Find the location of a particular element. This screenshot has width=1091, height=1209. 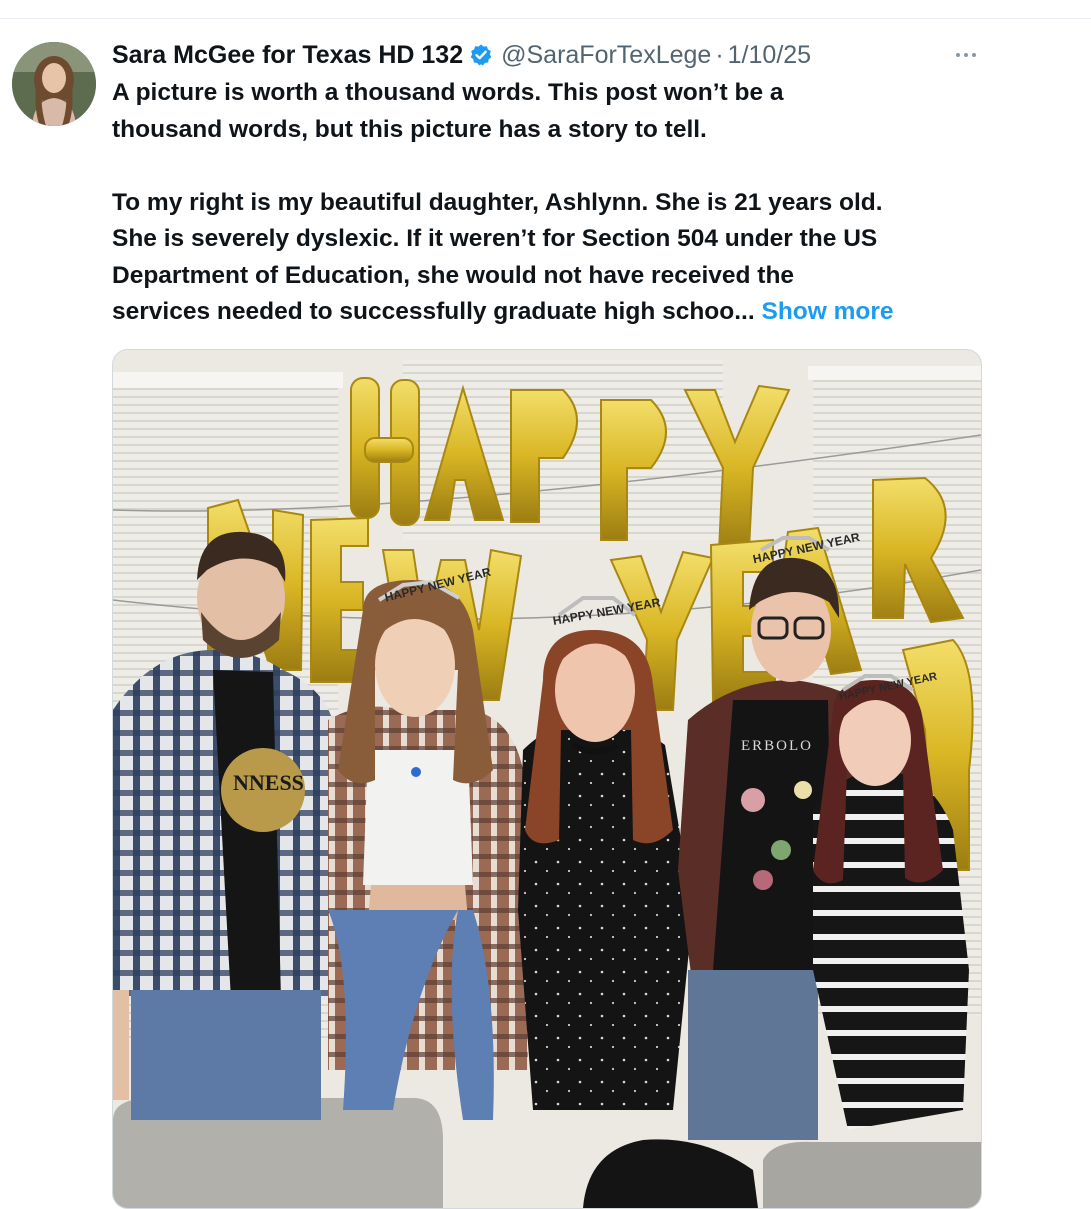

verified-badge-icon is located at coordinates (481, 55).